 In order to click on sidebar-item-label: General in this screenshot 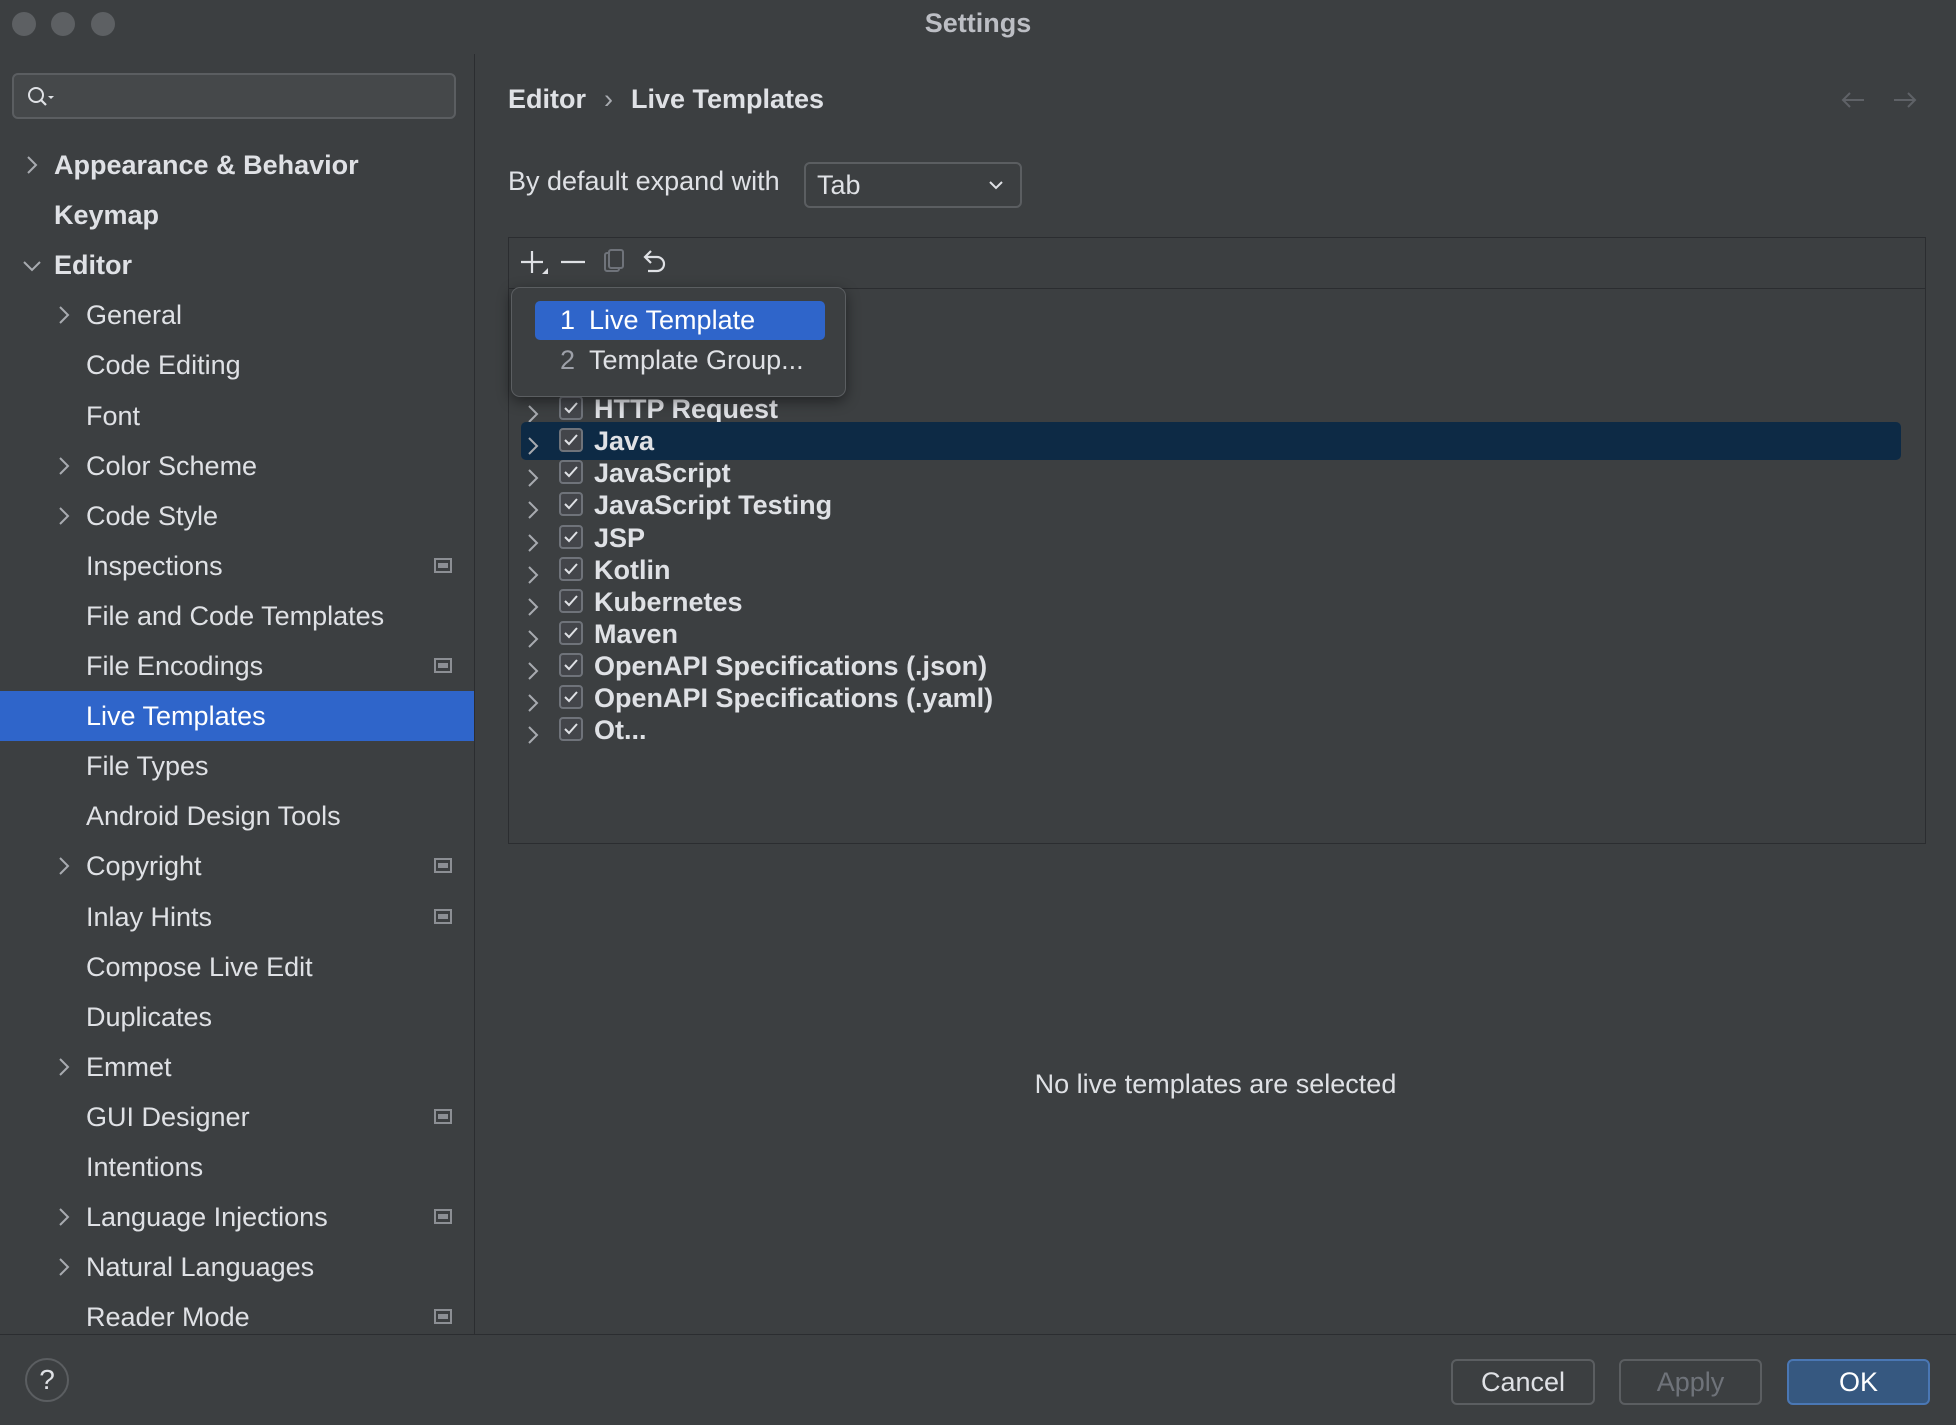, I will do `click(134, 315)`.